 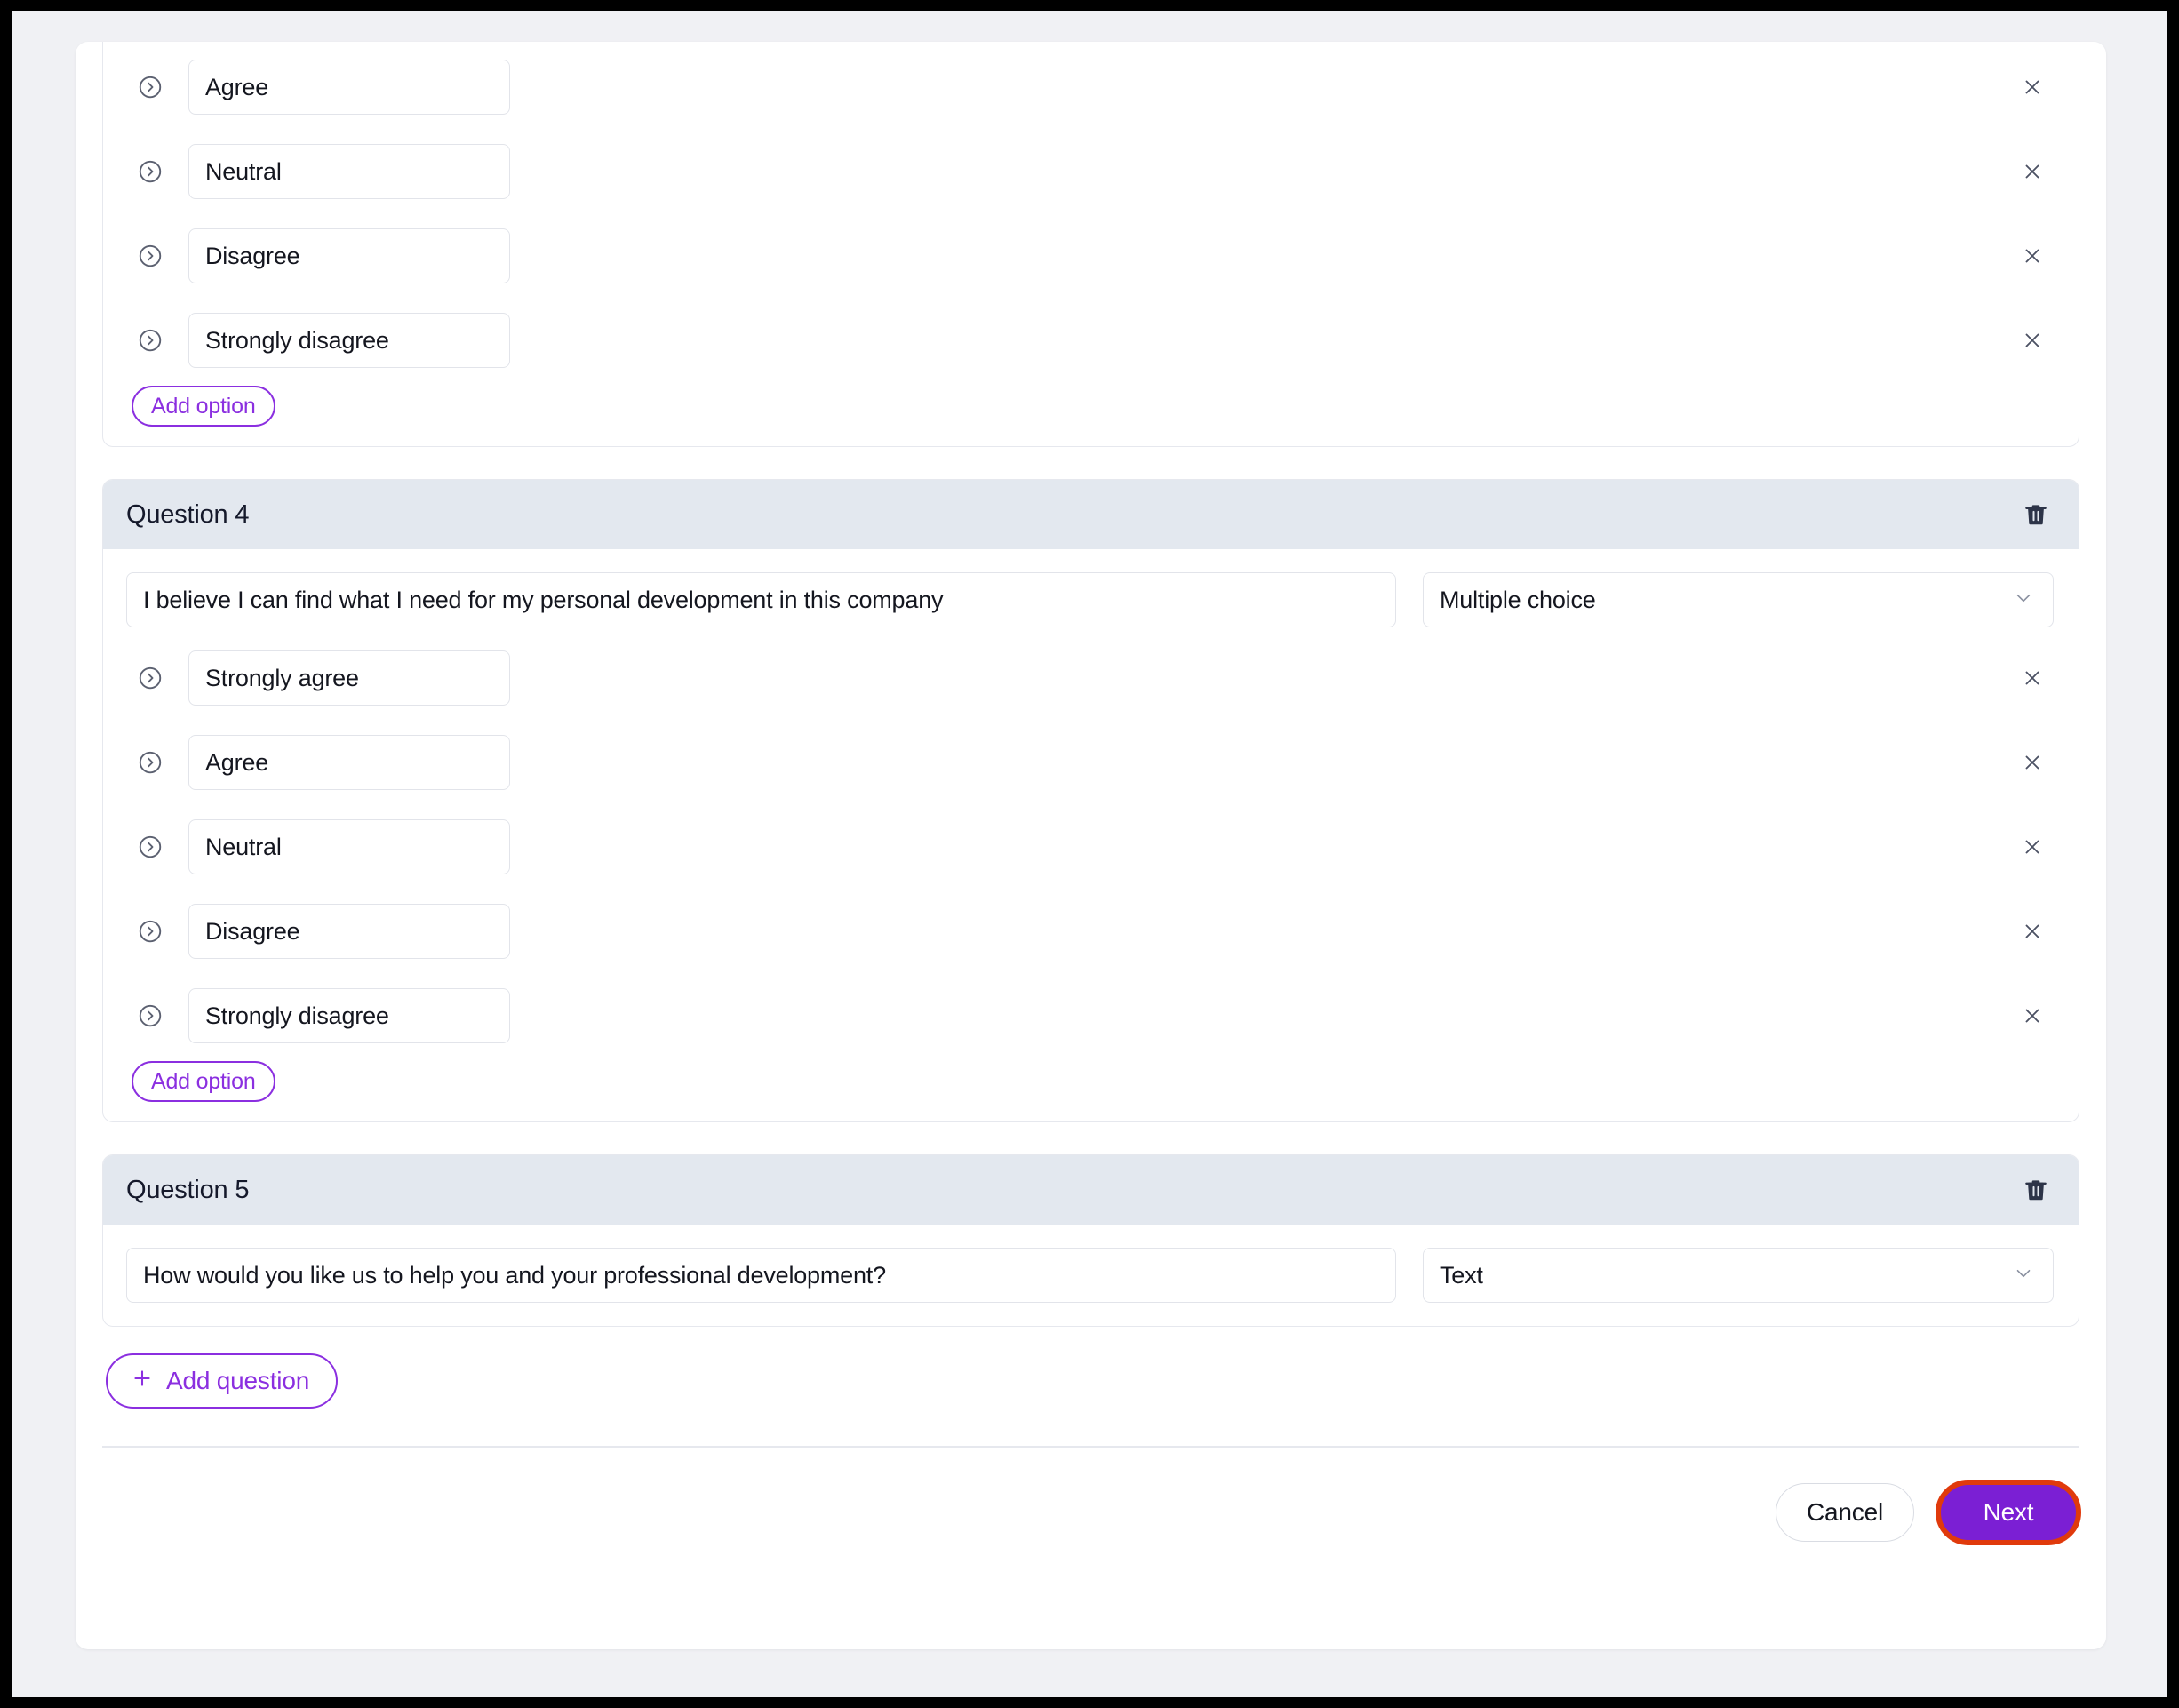 What do you see at coordinates (238, 1380) in the screenshot?
I see `add-question-label: Add question` at bounding box center [238, 1380].